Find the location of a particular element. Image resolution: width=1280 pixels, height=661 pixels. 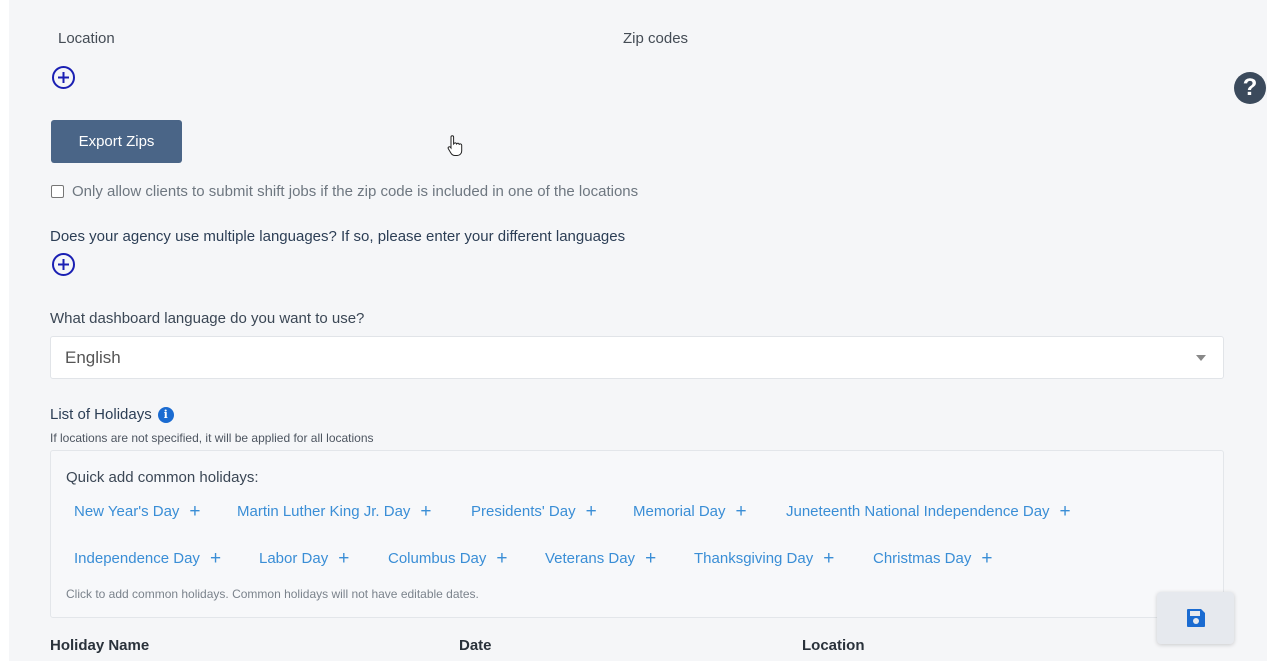

export-zips-button: Export Zips is located at coordinates (116, 141).